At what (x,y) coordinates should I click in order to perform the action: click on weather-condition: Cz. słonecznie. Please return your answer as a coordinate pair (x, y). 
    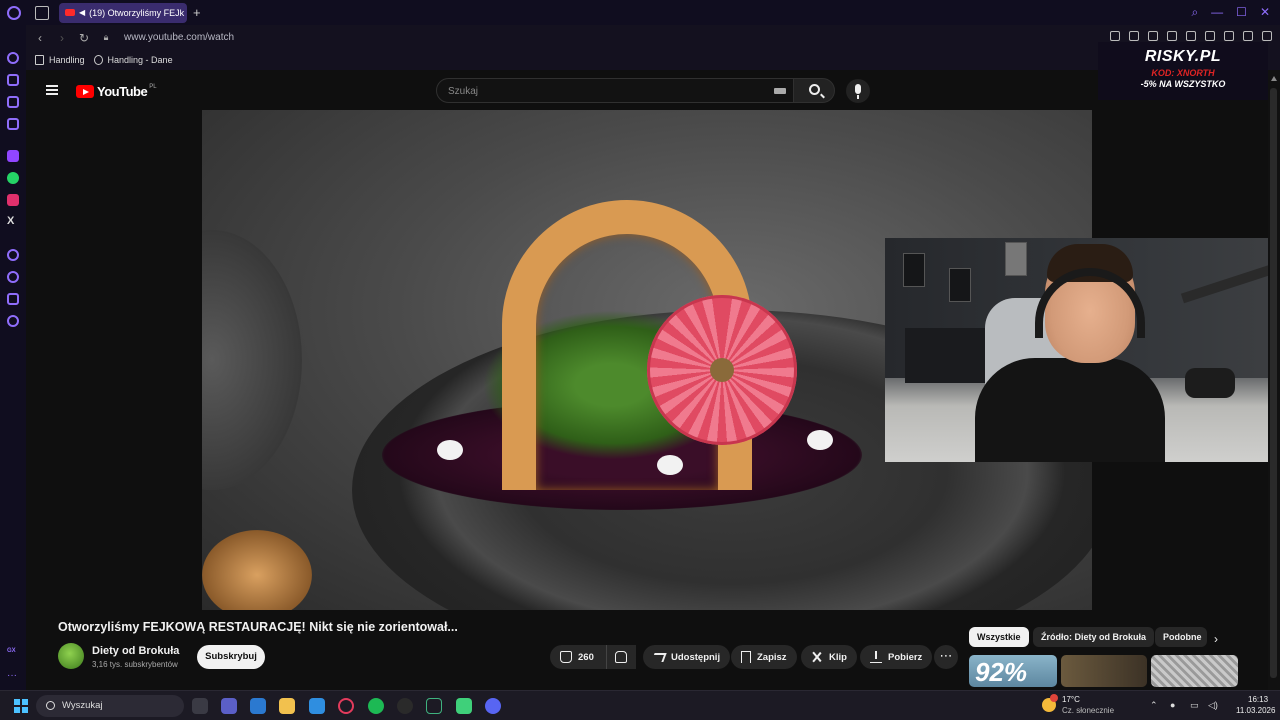
    Looking at the image, I should click on (1088, 710).